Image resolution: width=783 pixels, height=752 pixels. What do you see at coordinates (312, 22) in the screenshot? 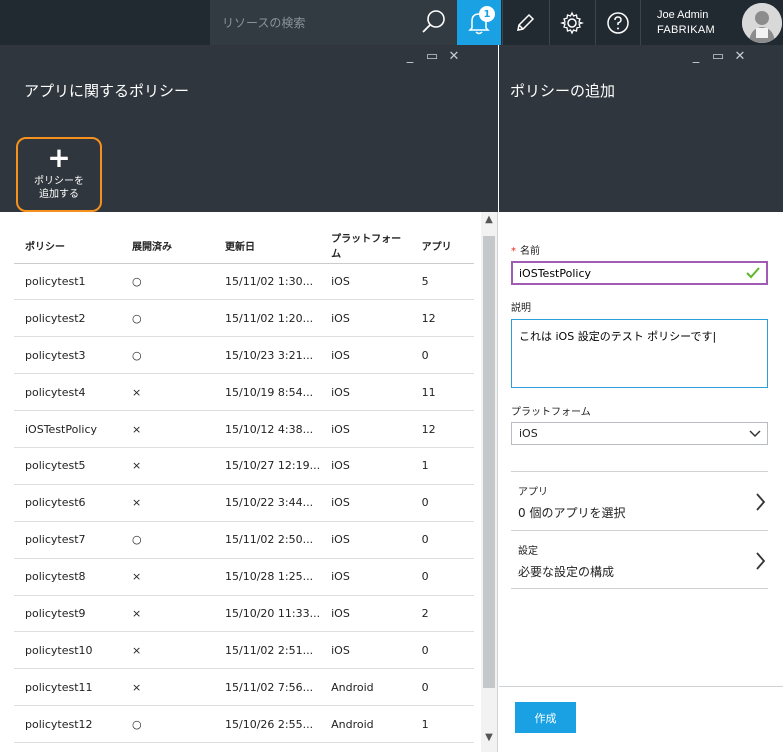
I see `search-input` at bounding box center [312, 22].